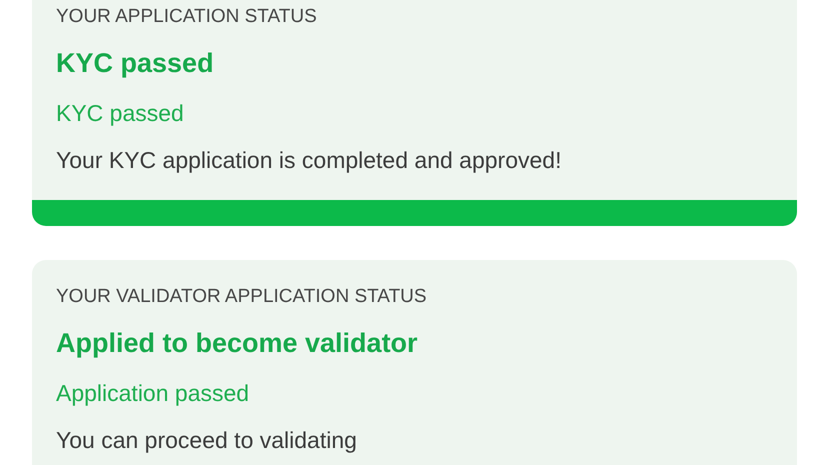  I want to click on status-title: Applied to become validator, so click(237, 343).